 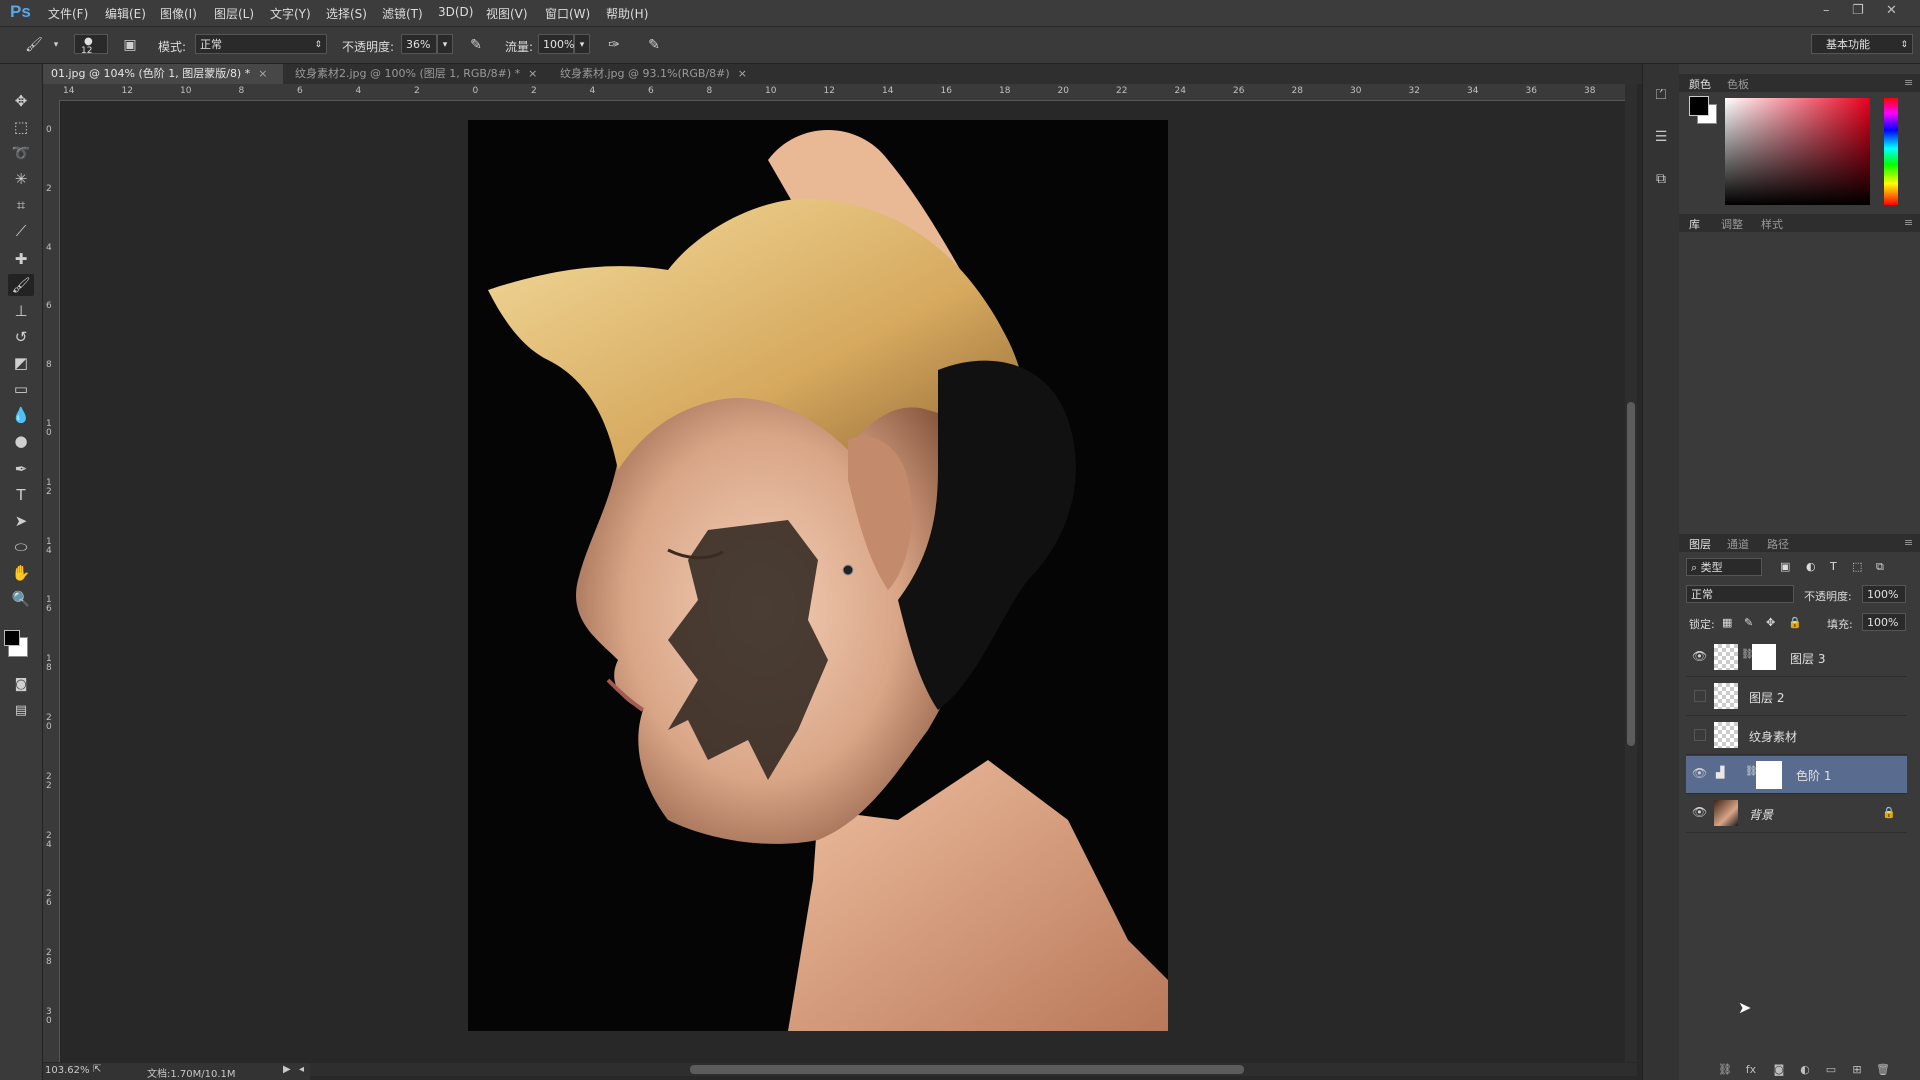 What do you see at coordinates (402, 13) in the screenshot?
I see `menu-filter: 滤镜(T)` at bounding box center [402, 13].